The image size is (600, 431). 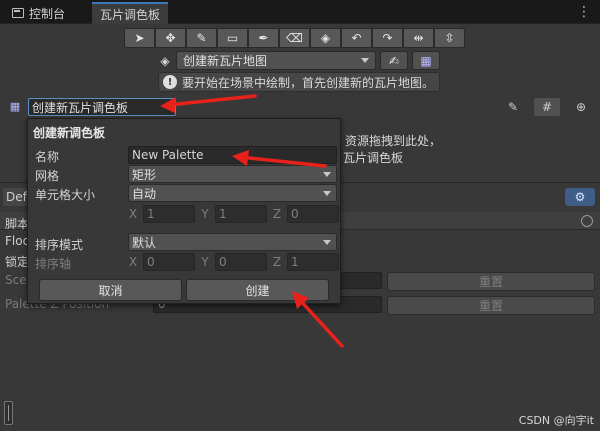 I want to click on popup-title: 创建新调色板, so click(x=69, y=133).